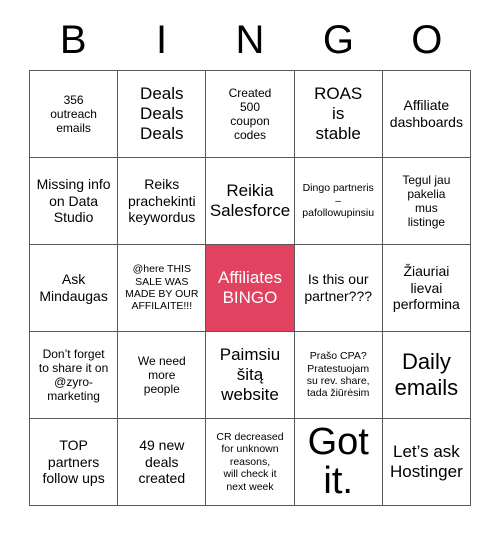 The height and width of the screenshot is (544, 500). I want to click on bingo-cell-text: Deals Deals Deals, so click(162, 113).